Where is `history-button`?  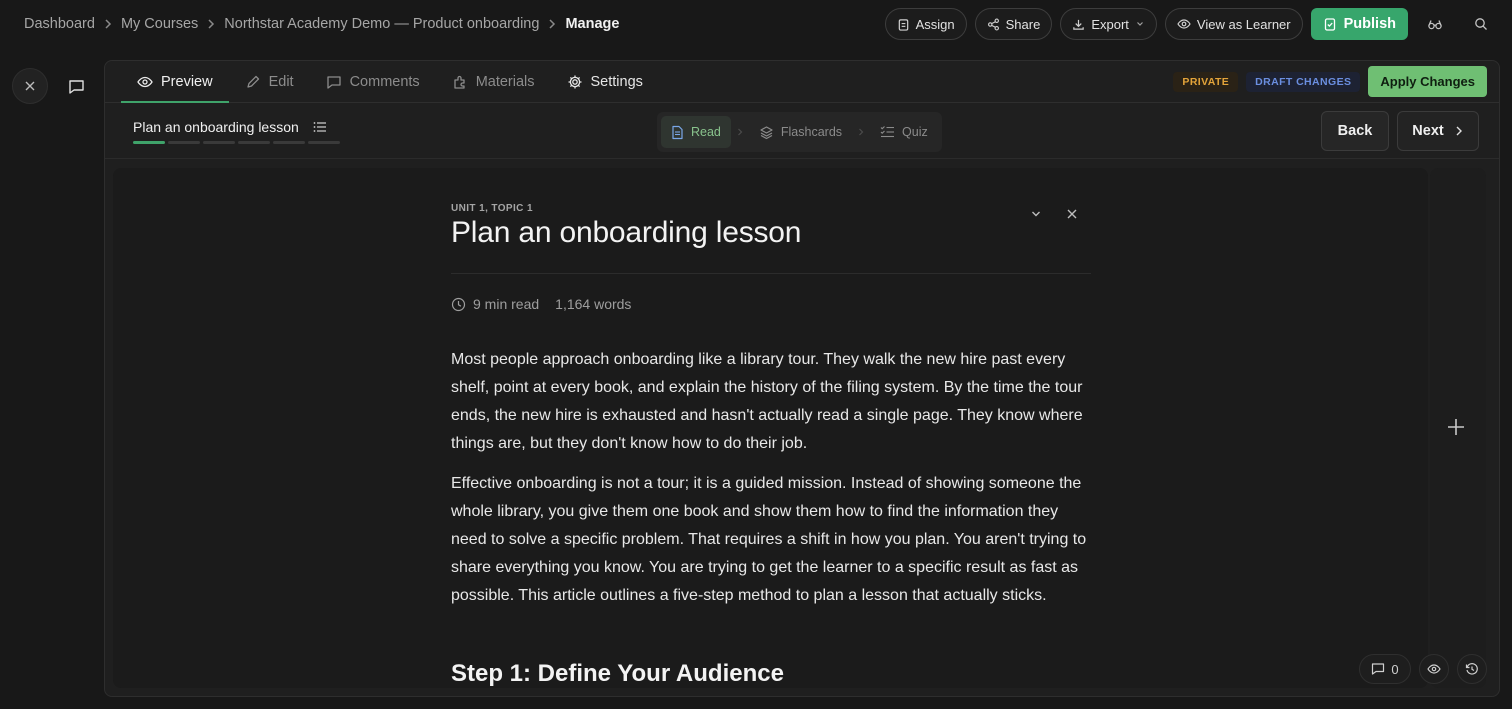
history-button is located at coordinates (1472, 669).